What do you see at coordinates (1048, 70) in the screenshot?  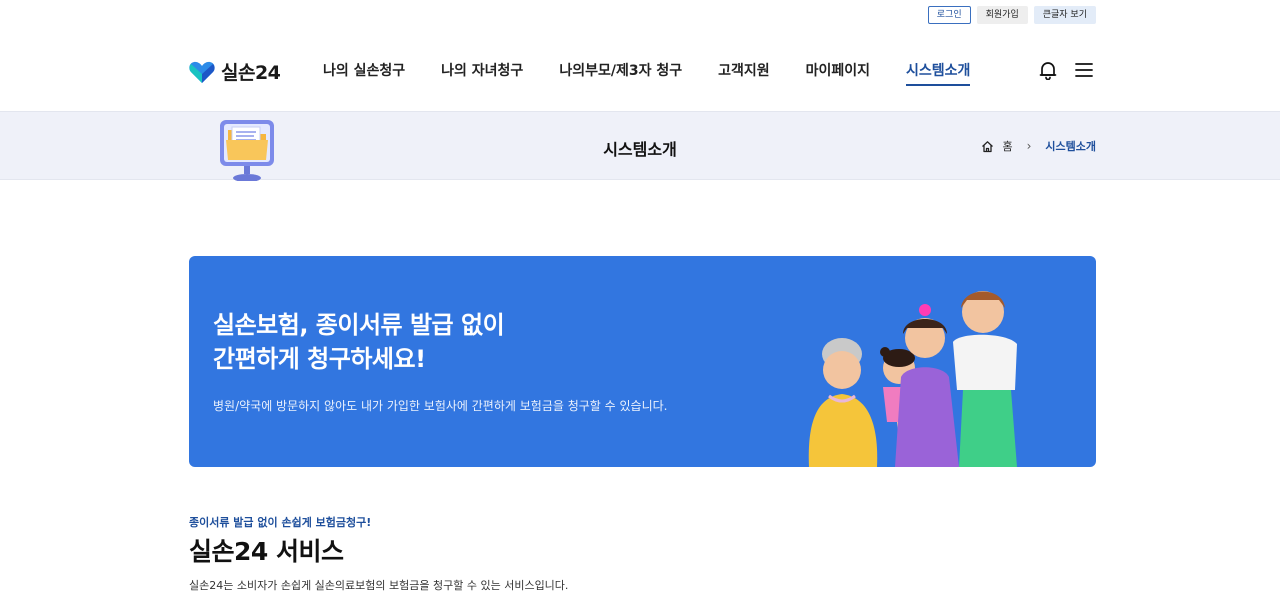 I see `bell-icon` at bounding box center [1048, 70].